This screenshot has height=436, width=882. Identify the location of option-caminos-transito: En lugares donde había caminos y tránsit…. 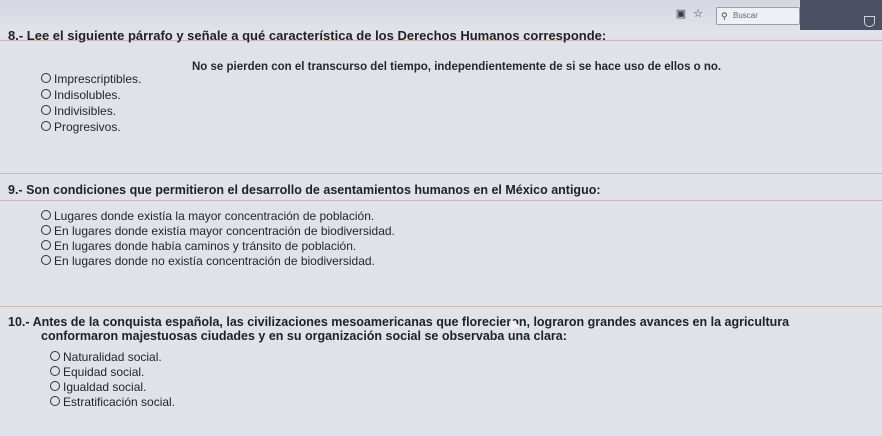
(198, 246).